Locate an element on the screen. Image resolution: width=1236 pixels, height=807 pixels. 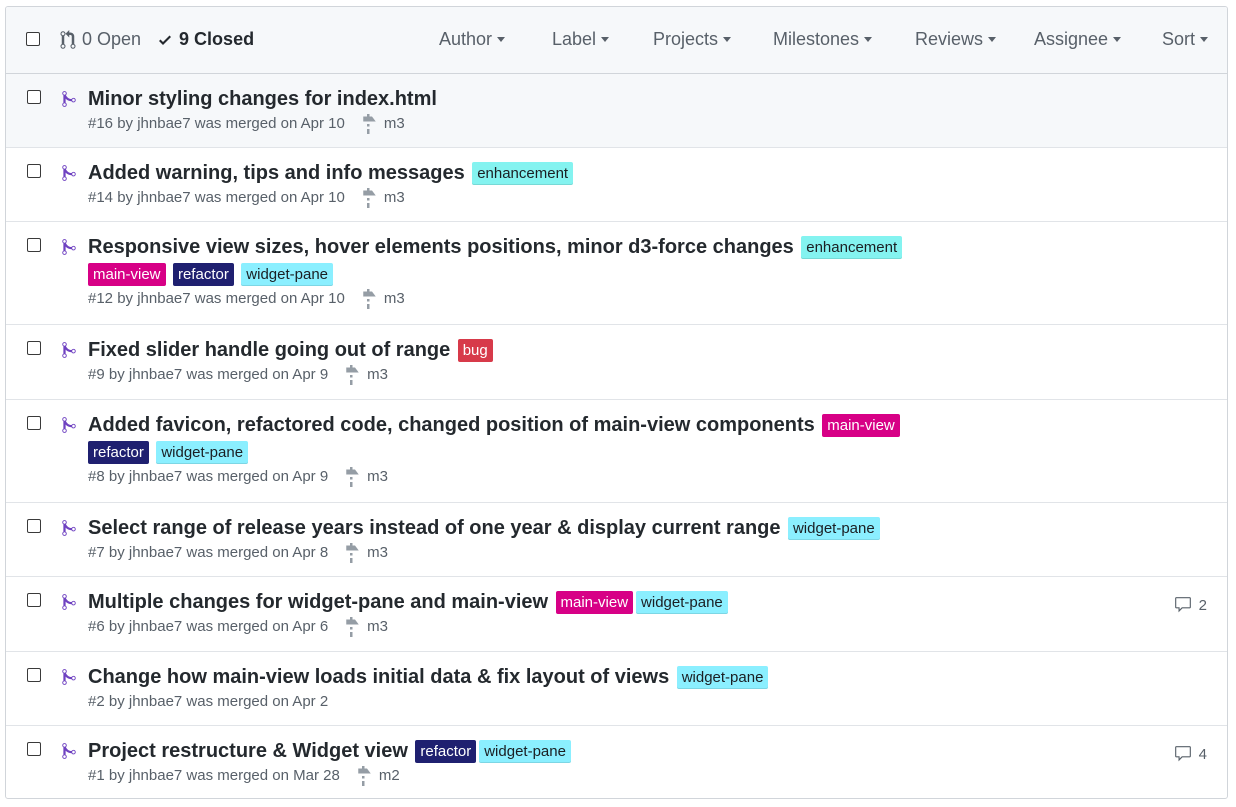
pull-request-meta: #7 by jhnbae7 was merged on Apr 8 m3 is located at coordinates (597, 553).